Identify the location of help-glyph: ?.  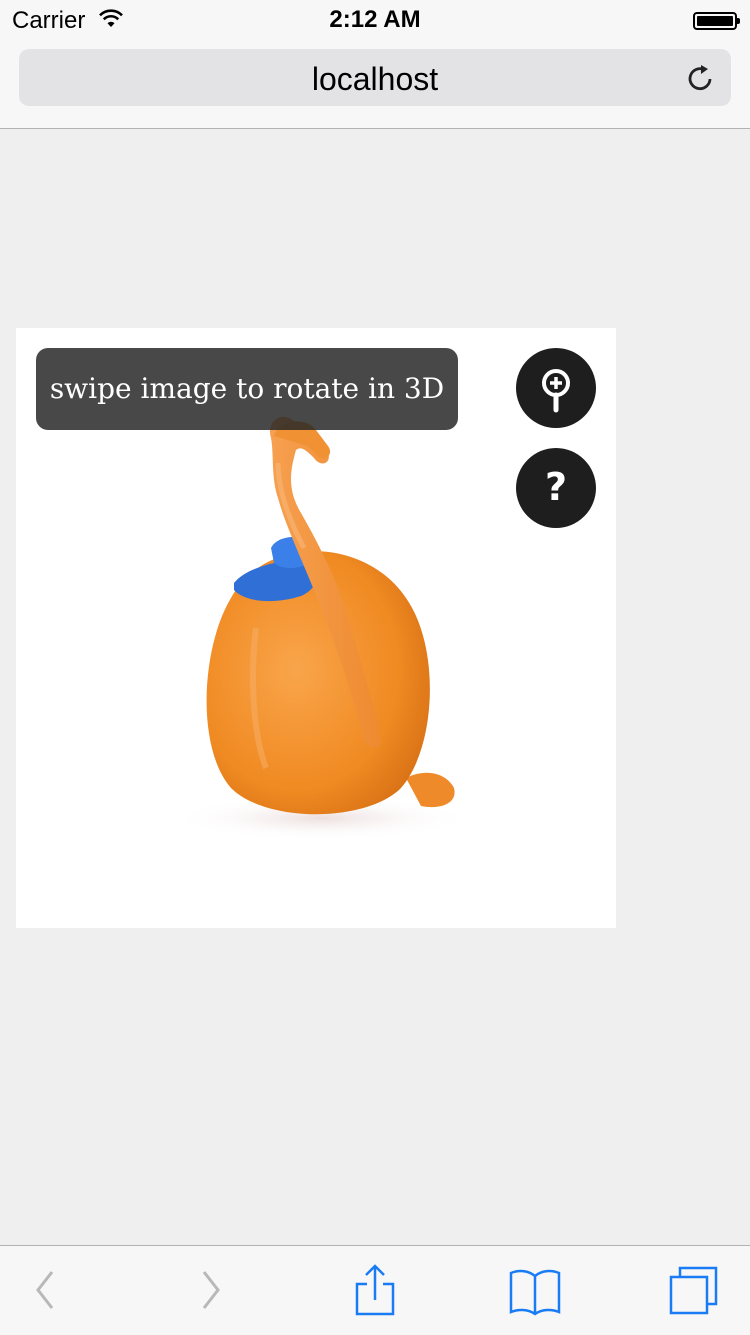
(556, 487).